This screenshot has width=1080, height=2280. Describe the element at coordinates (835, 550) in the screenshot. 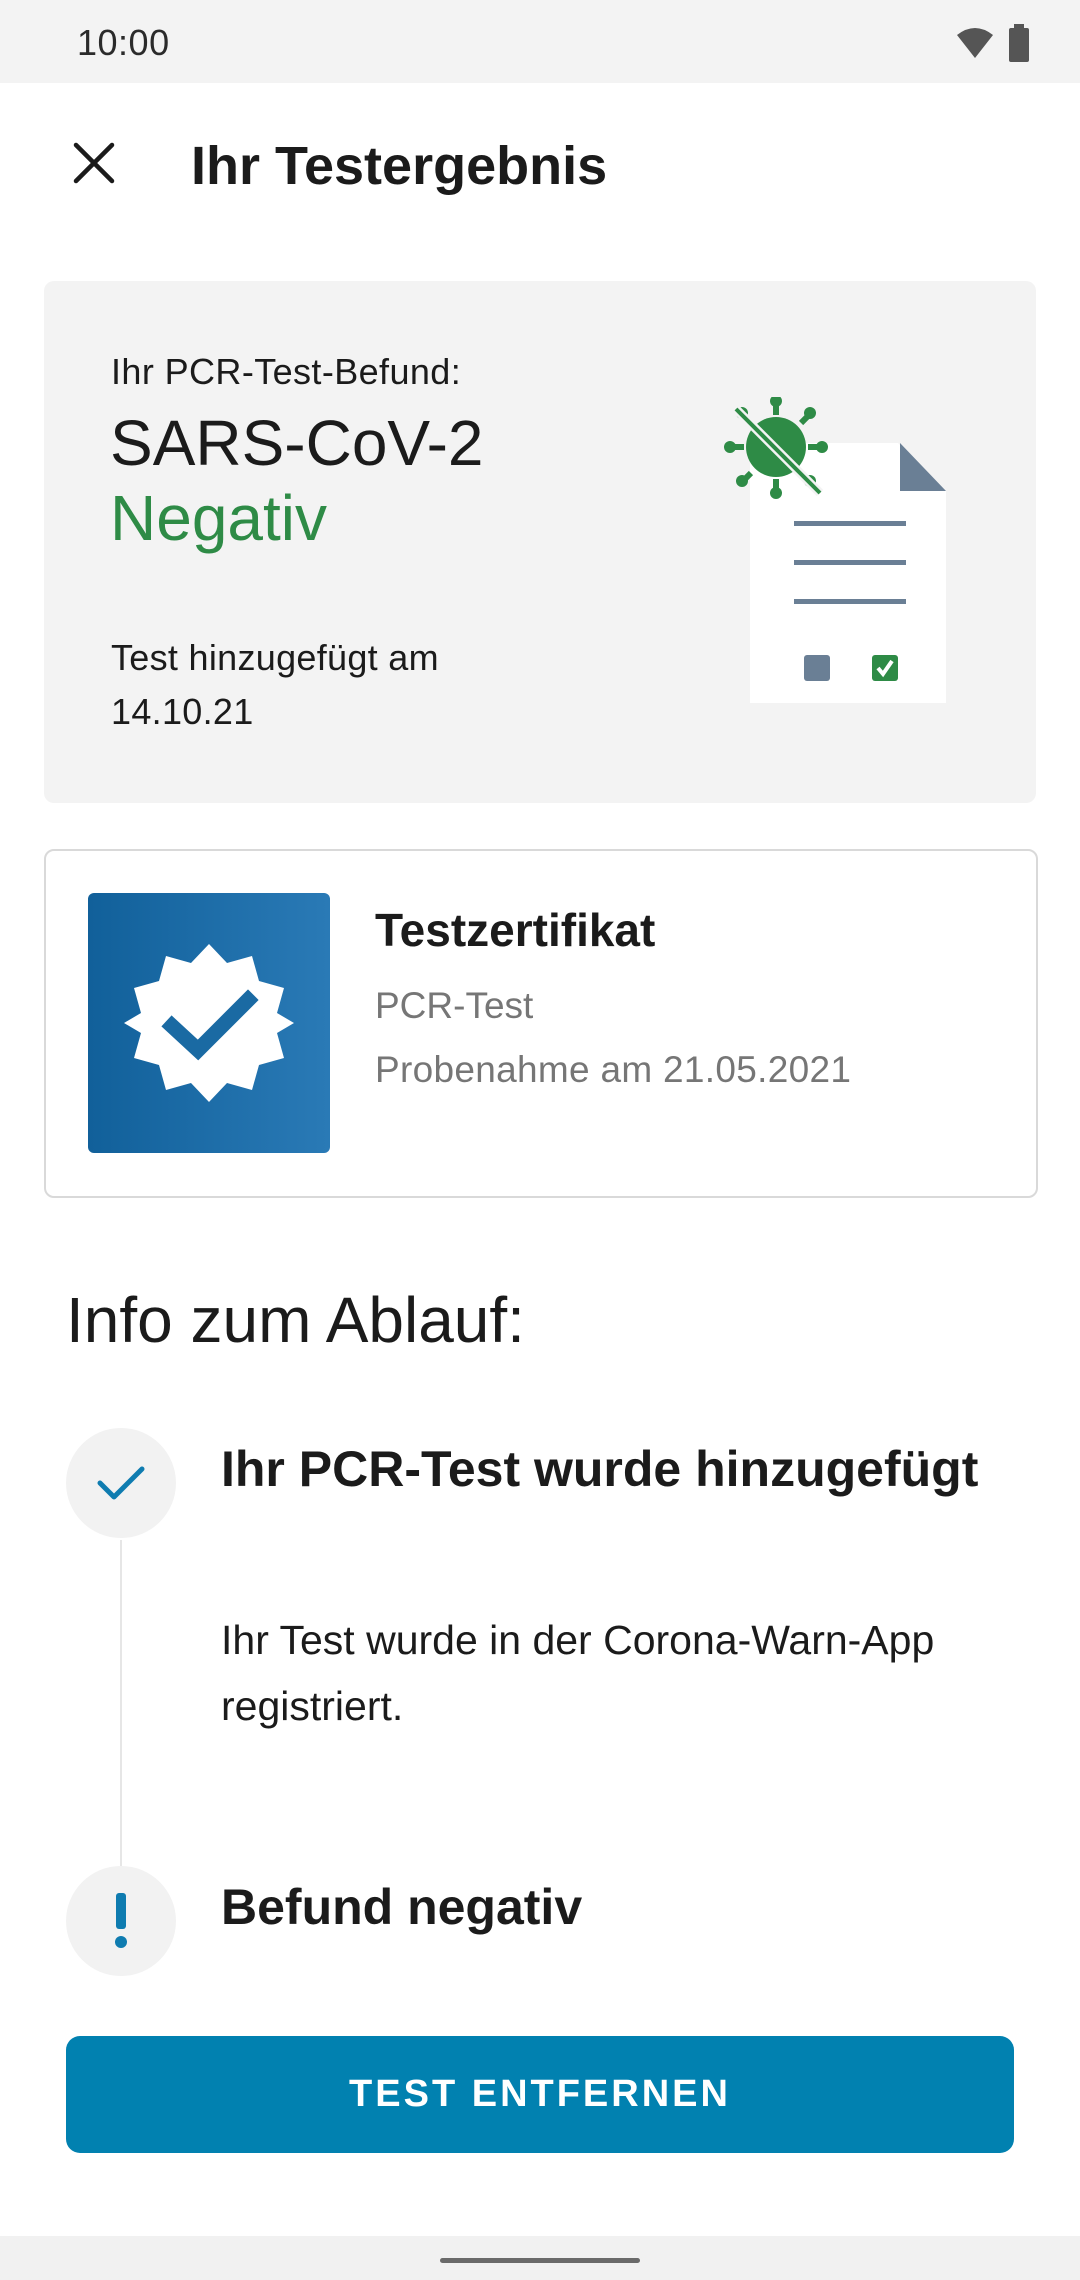

I see `document-virus-illustration` at that location.